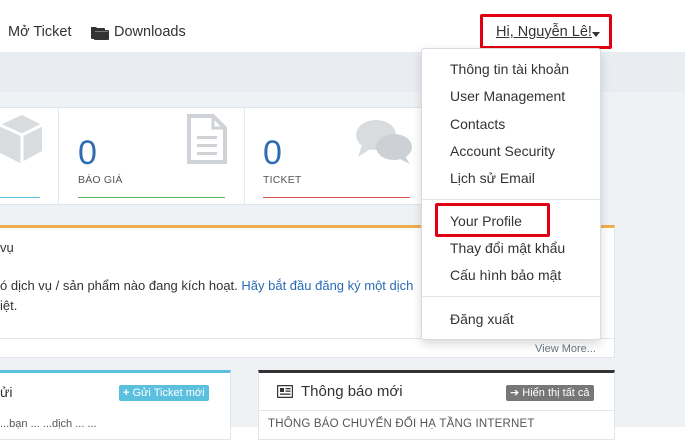  Describe the element at coordinates (384, 143) in the screenshot. I see `chat-bubbles-icon` at that location.